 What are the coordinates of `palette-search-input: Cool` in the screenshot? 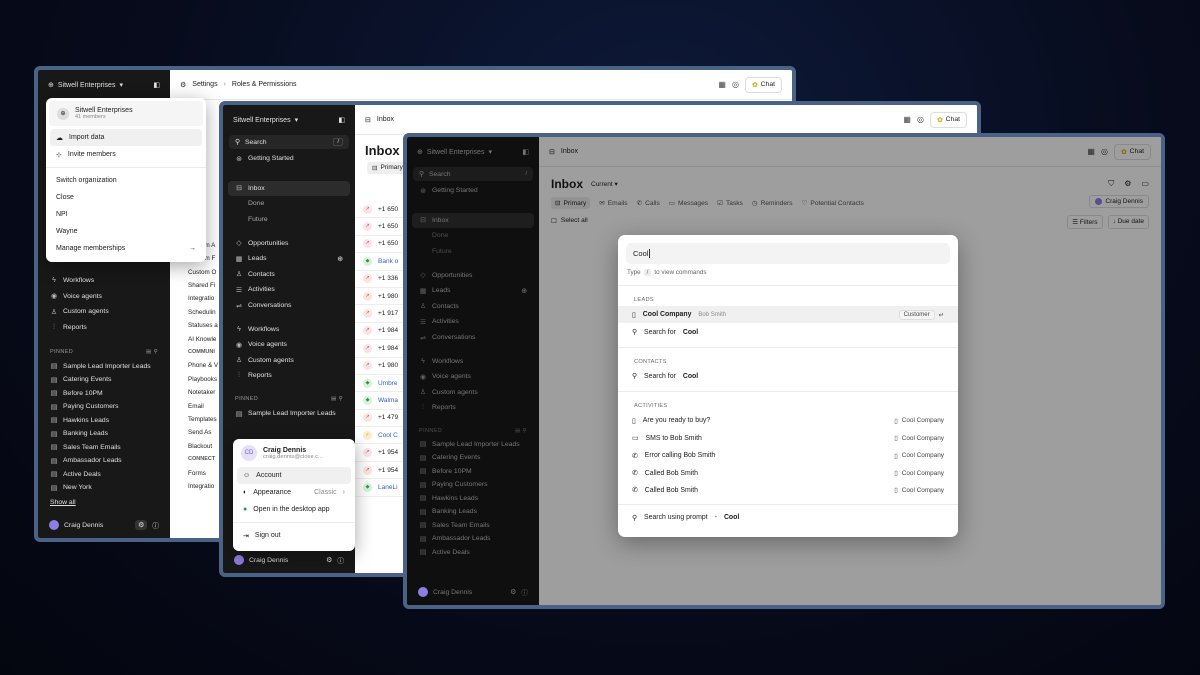 It's located at (788, 253).